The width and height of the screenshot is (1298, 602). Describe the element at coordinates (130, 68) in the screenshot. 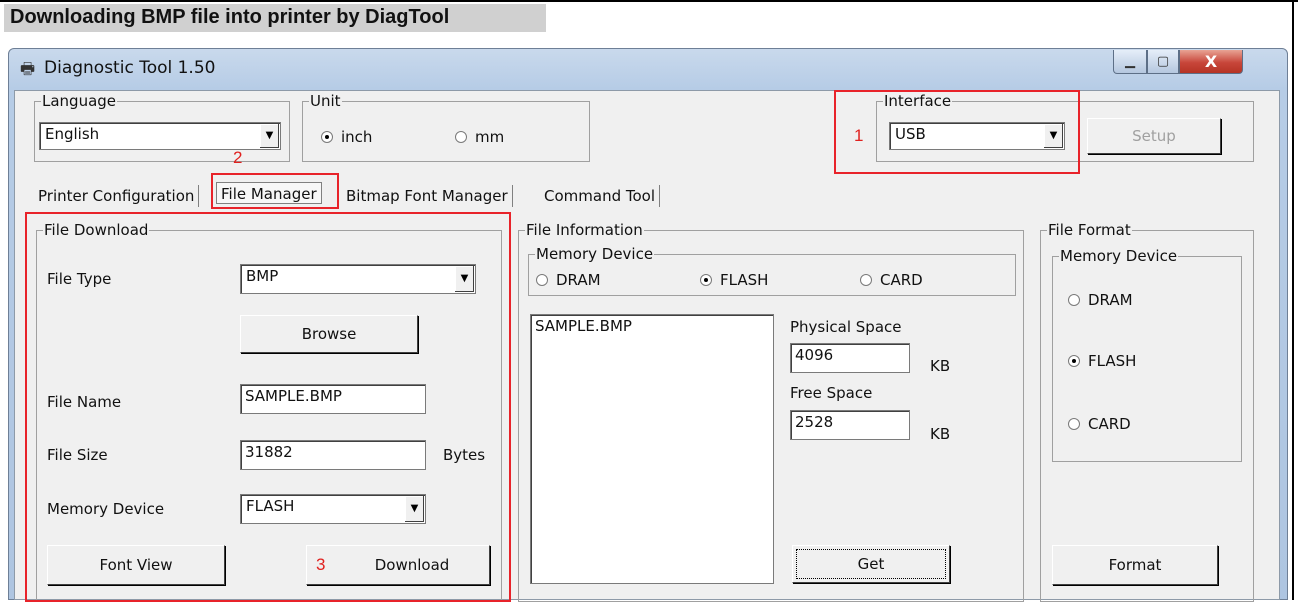

I see `window-title: Diagnostic Tool 1.50` at that location.